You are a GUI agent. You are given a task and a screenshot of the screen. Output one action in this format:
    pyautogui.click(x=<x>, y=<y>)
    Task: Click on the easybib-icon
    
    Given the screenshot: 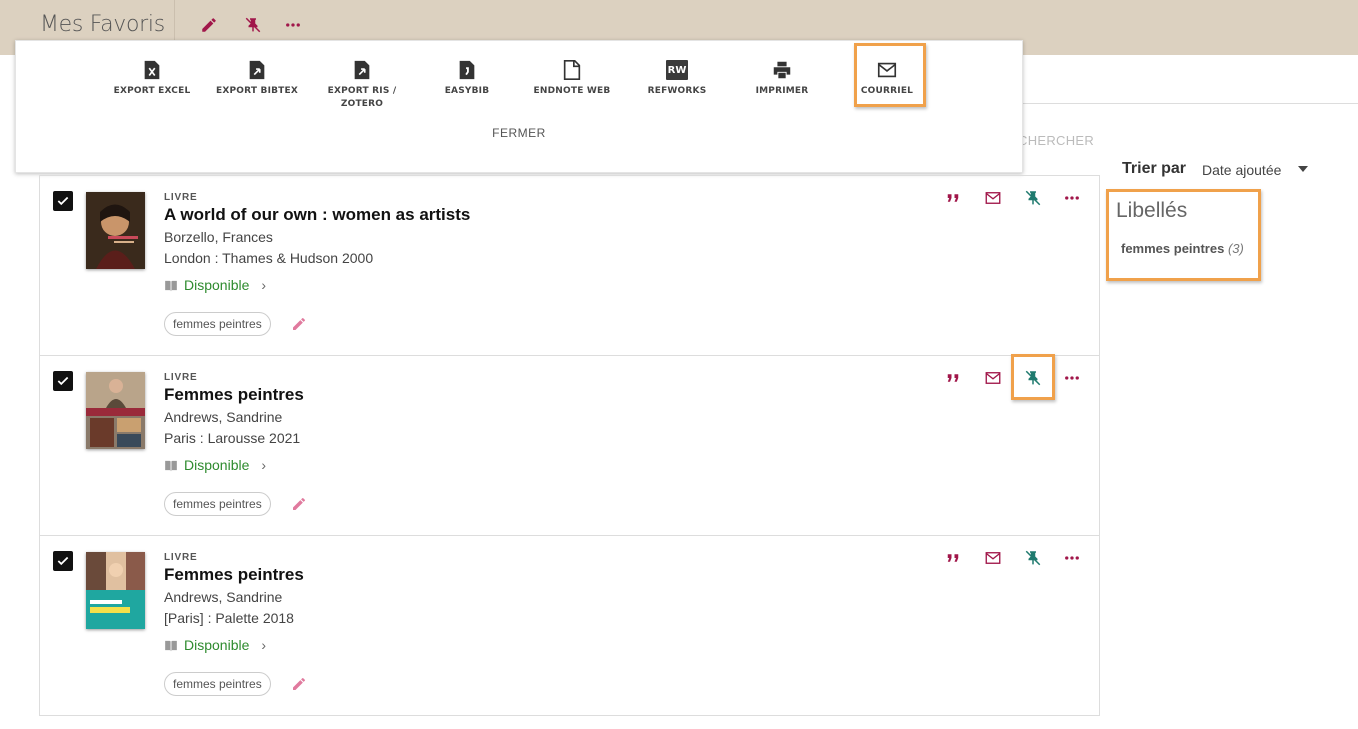 What is the action you would take?
    pyautogui.click(x=467, y=70)
    